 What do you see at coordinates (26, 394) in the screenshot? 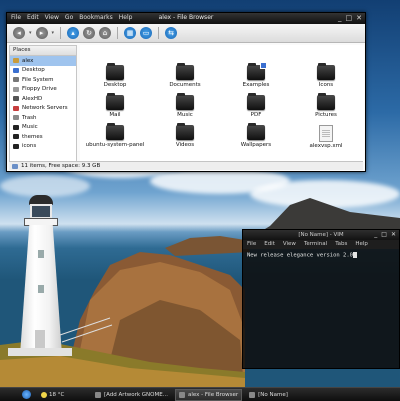
I see `start-menu-icon` at bounding box center [26, 394].